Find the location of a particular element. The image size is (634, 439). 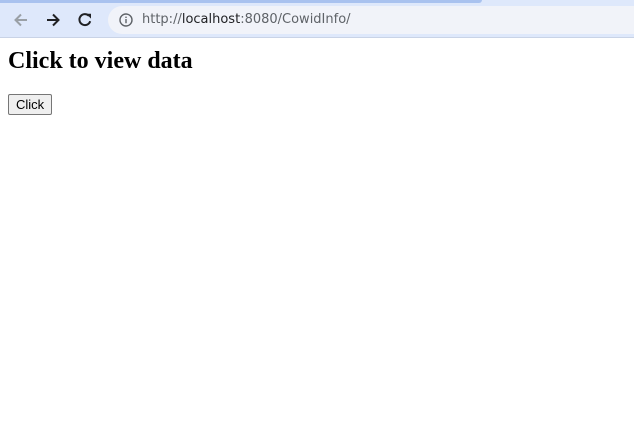

info-icon is located at coordinates (126, 20).